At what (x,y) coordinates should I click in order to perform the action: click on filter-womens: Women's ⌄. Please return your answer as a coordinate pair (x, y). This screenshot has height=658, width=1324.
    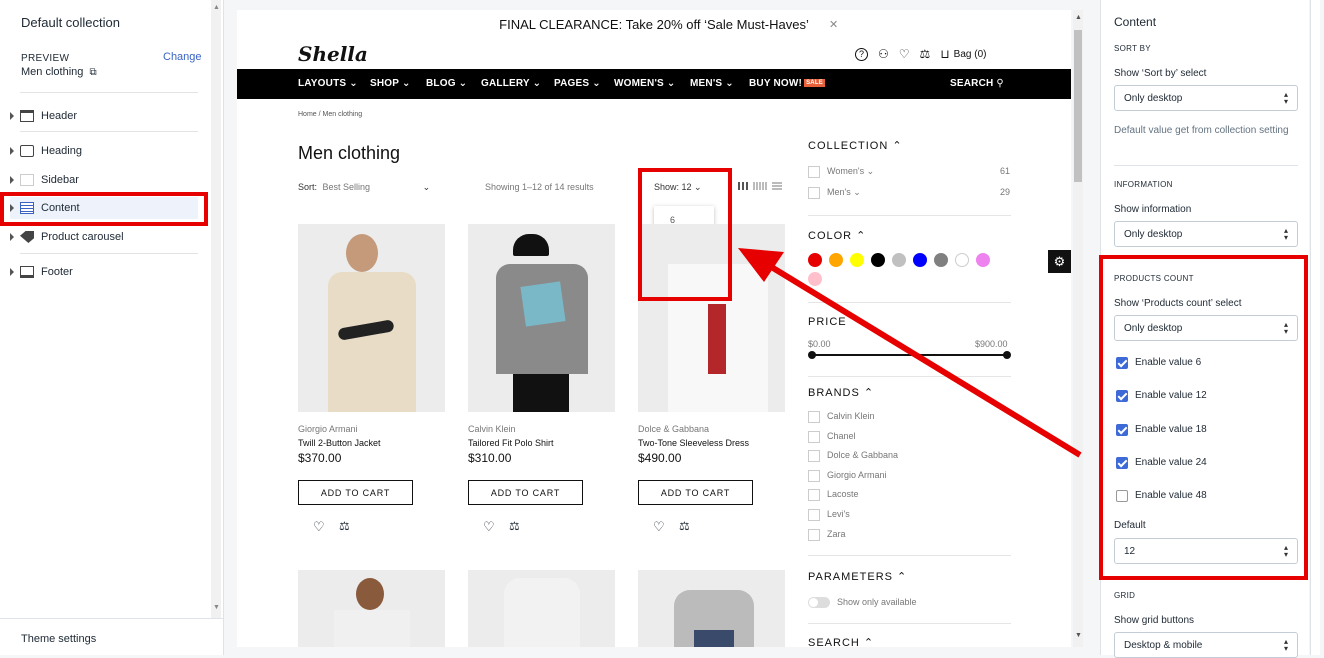
    Looking at the image, I should click on (850, 171).